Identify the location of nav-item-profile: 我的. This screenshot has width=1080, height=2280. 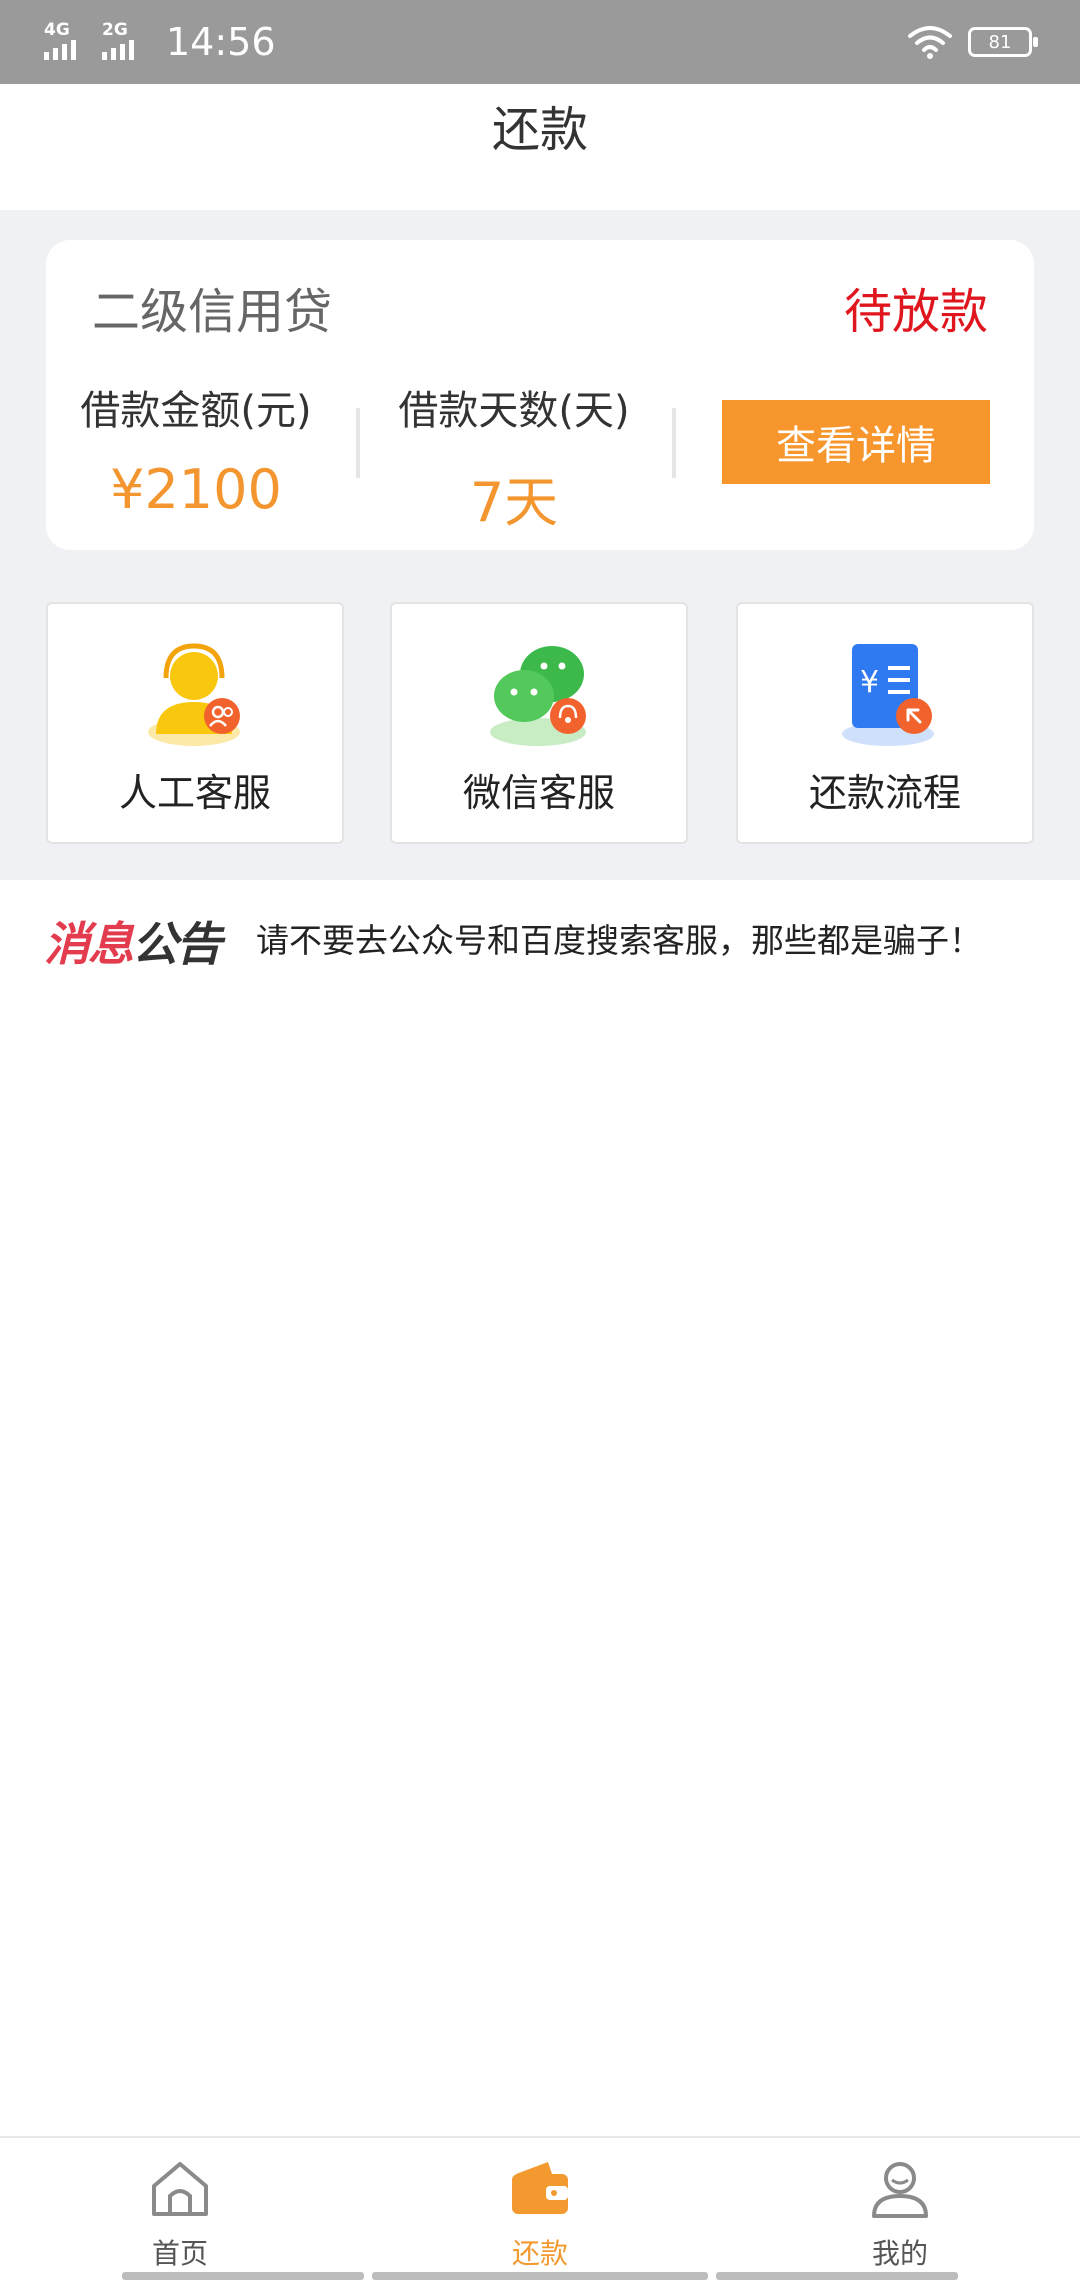
(900, 2209).